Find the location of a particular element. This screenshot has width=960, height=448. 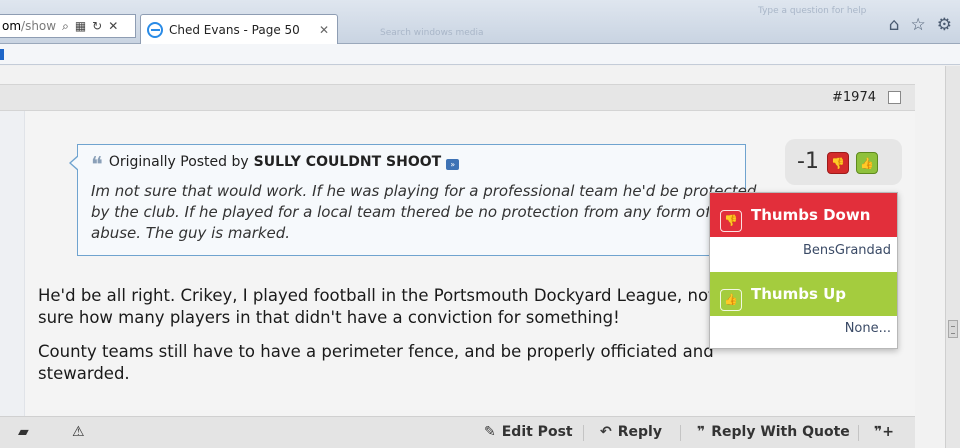

home-icon: ⌂ is located at coordinates (894, 25).